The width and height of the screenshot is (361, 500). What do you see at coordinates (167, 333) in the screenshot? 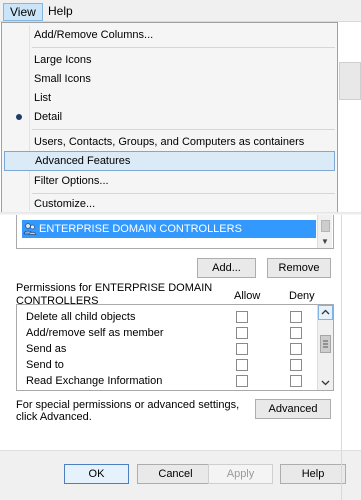
I see `permission-row: Add/remove self as member` at bounding box center [167, 333].